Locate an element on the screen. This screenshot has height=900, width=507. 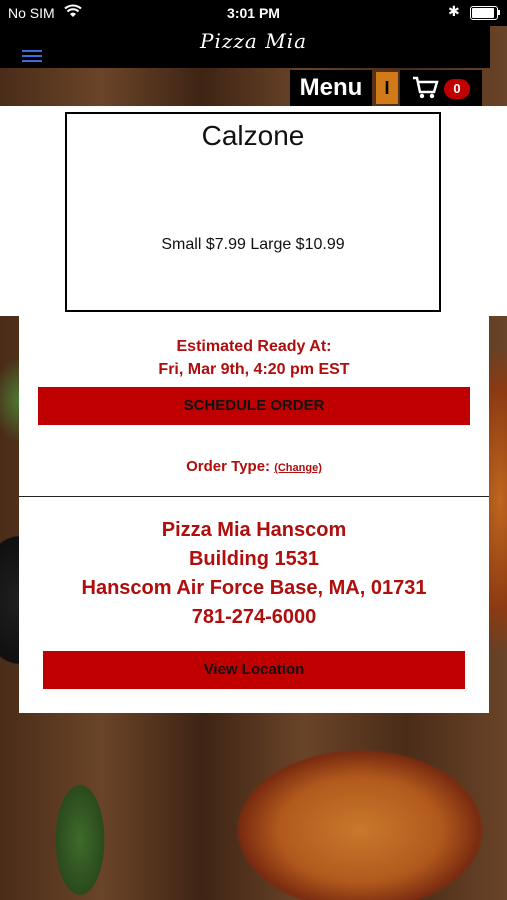
order-type-label: Order Type: is located at coordinates (228, 466).